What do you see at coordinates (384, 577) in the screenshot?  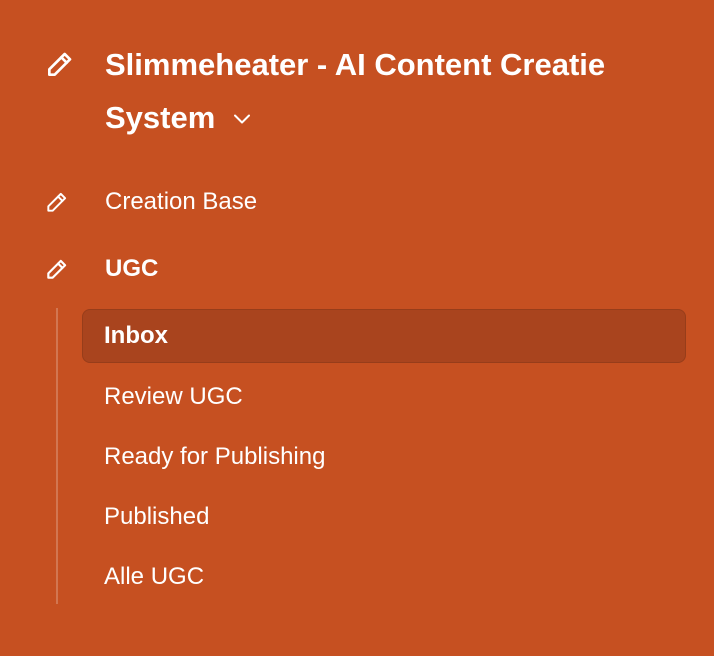 I see `sidebar-subitem-alle-ugc: Alle UGC` at bounding box center [384, 577].